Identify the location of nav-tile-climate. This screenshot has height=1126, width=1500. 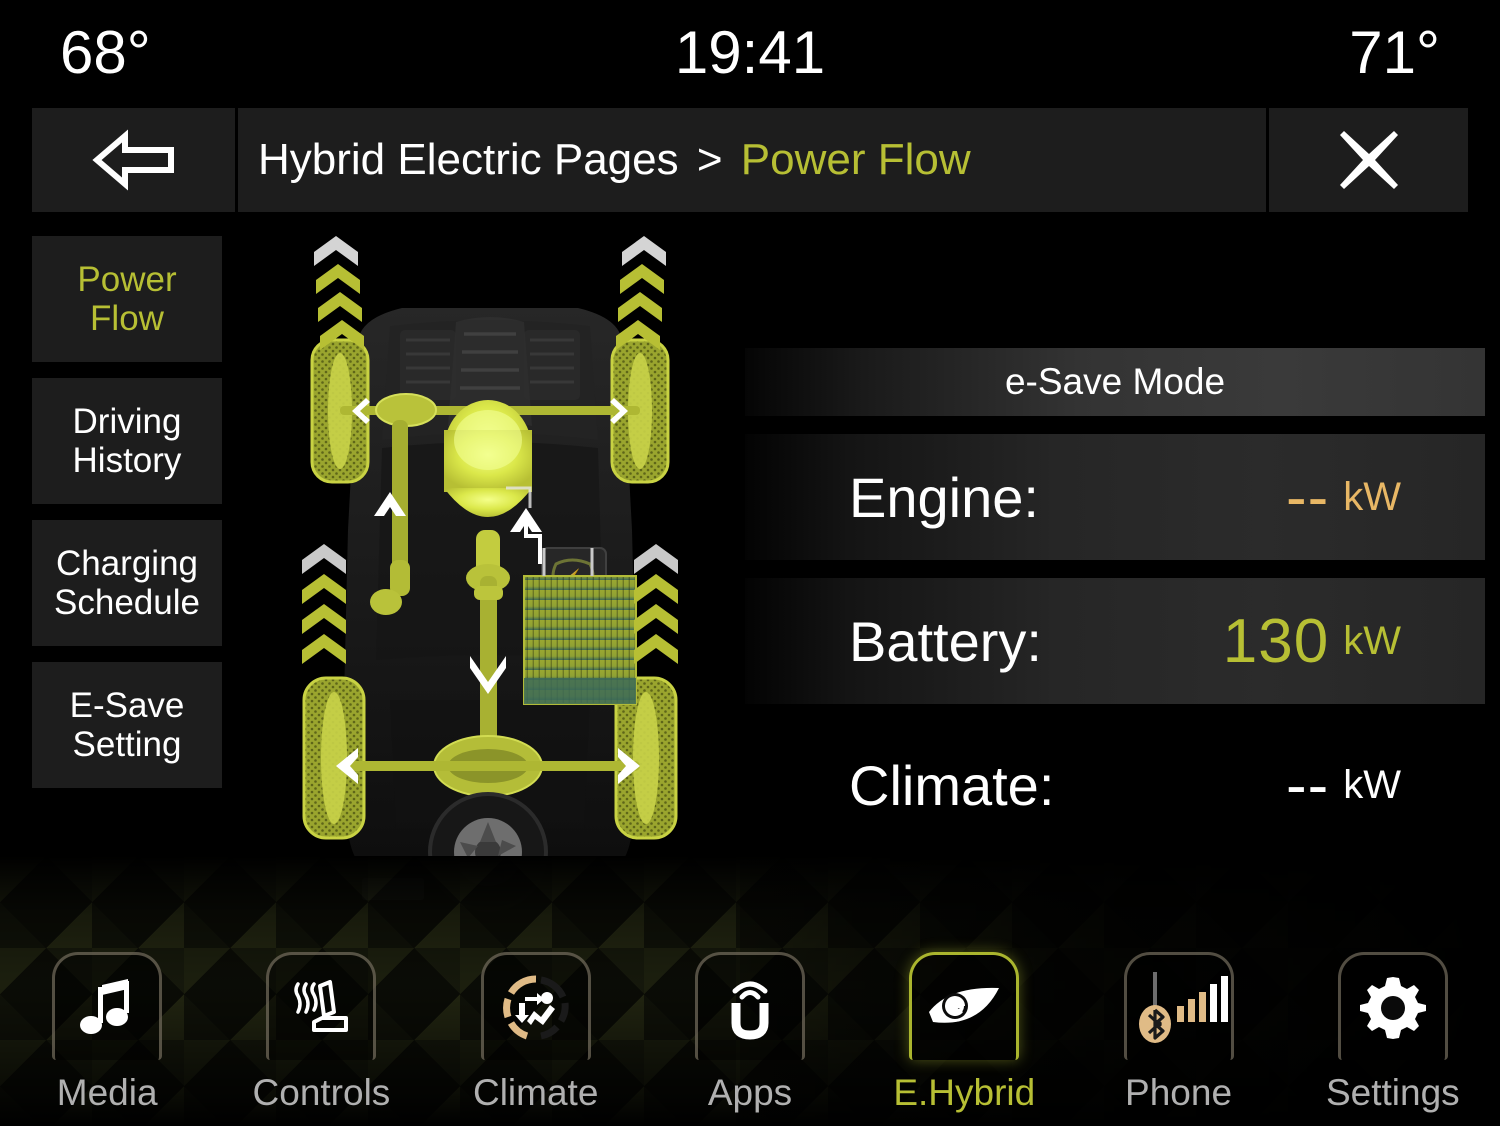
(535, 1006).